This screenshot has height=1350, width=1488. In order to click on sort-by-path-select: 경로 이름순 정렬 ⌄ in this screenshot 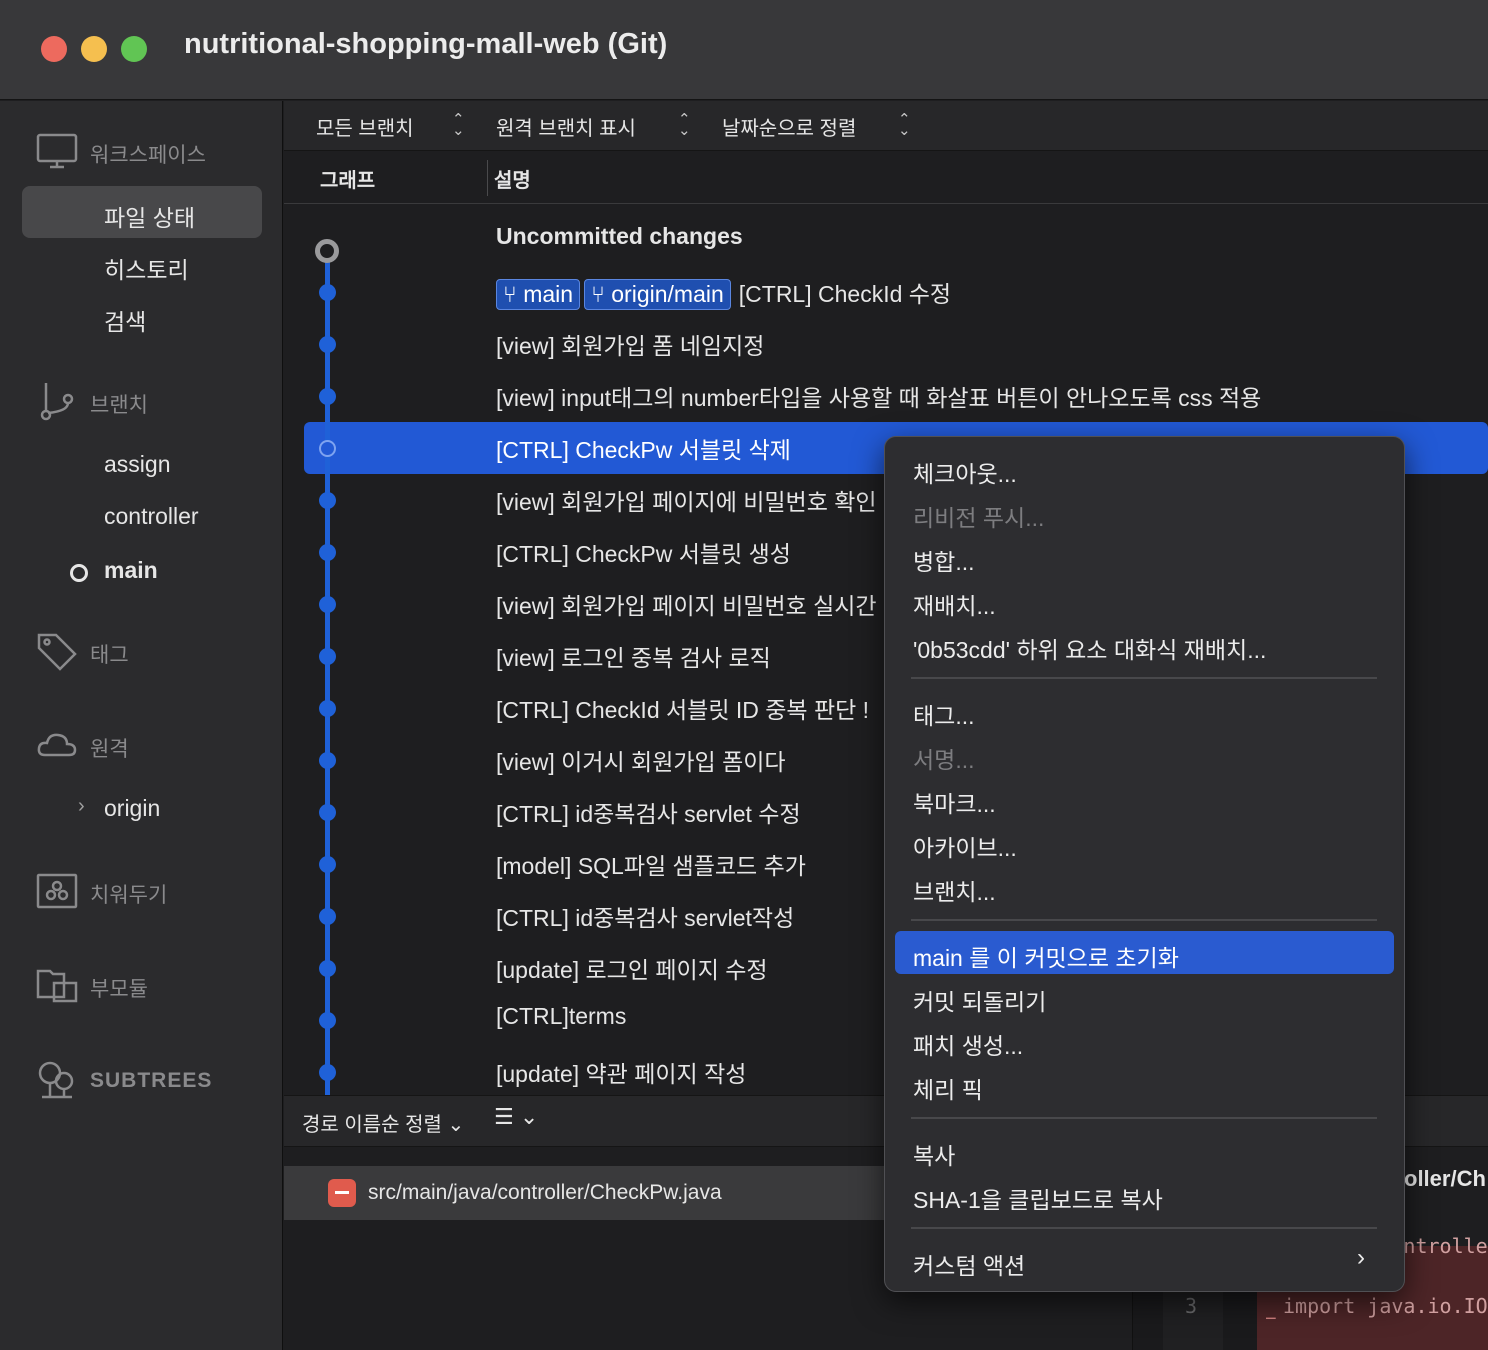, I will do `click(383, 1122)`.